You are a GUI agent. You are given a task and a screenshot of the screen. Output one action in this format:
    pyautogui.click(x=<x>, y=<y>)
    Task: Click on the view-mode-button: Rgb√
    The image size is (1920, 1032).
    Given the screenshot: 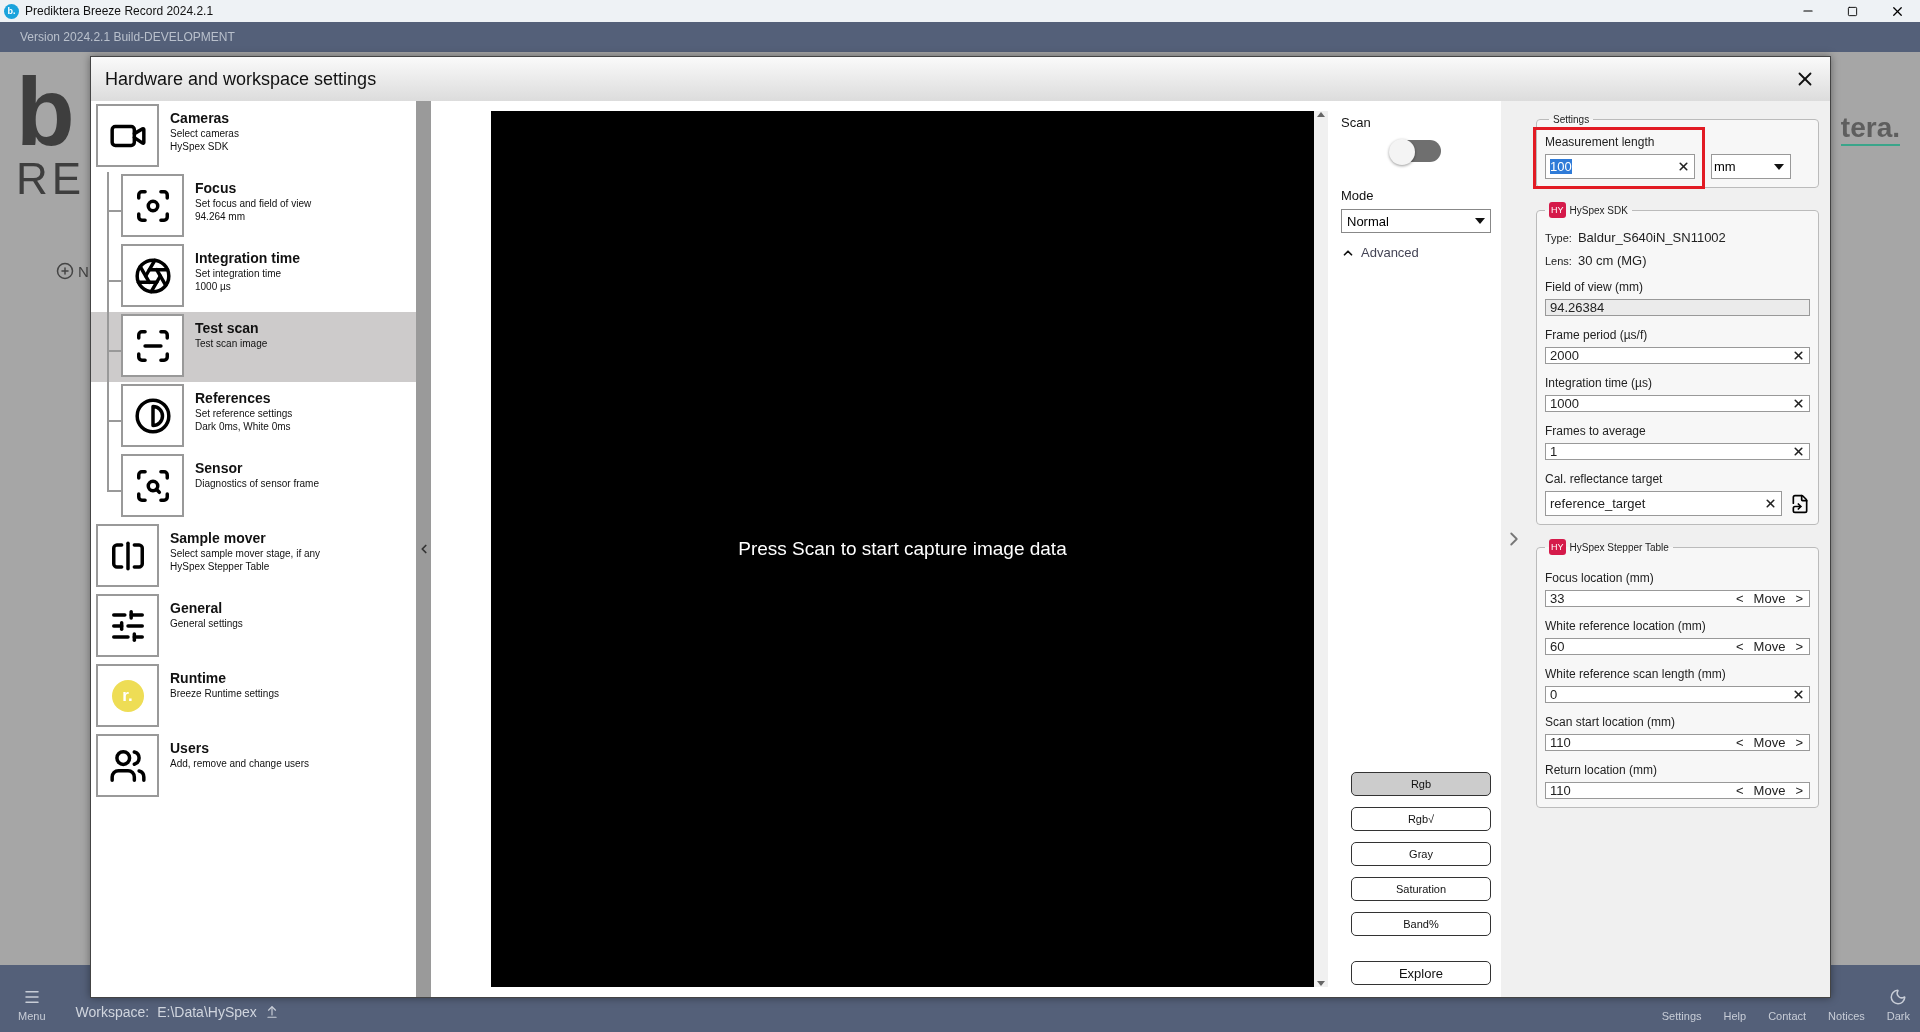 What is the action you would take?
    pyautogui.click(x=1421, y=819)
    